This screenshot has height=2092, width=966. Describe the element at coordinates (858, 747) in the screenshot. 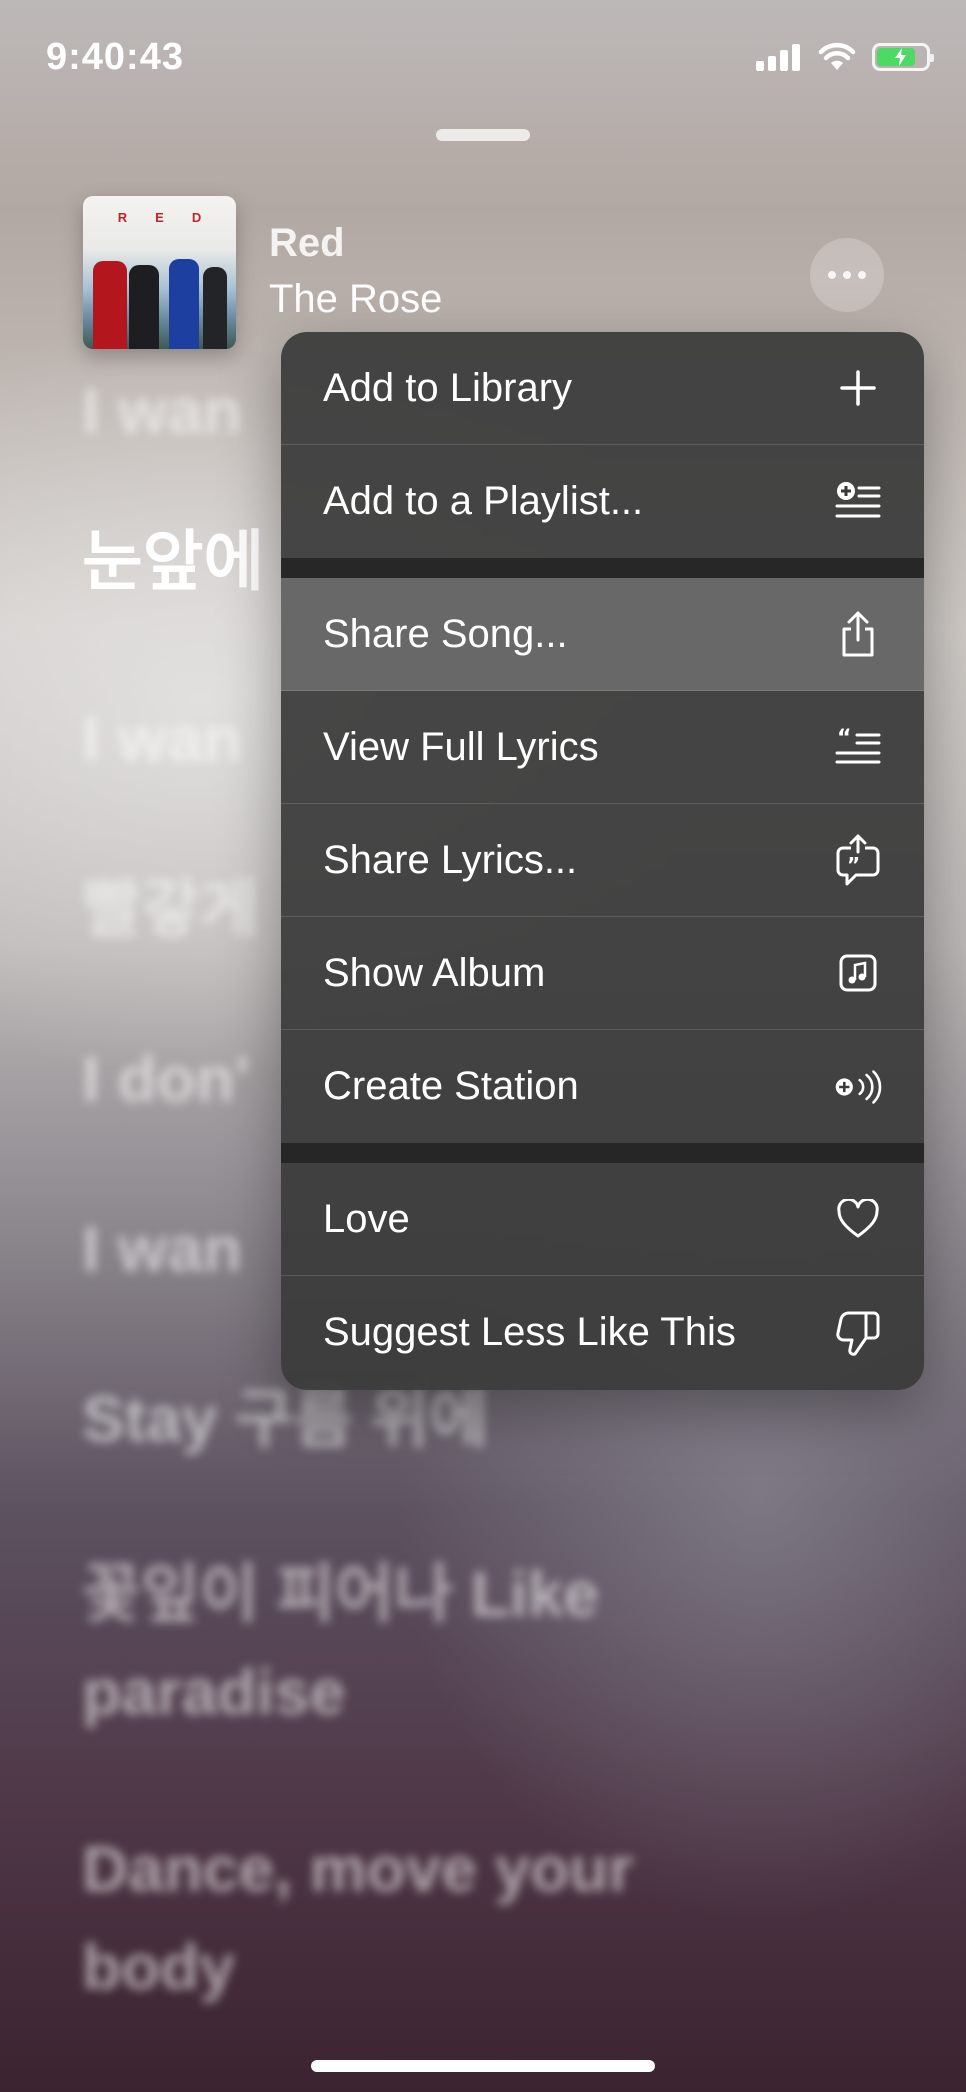

I see `lyrics-icon: “` at that location.